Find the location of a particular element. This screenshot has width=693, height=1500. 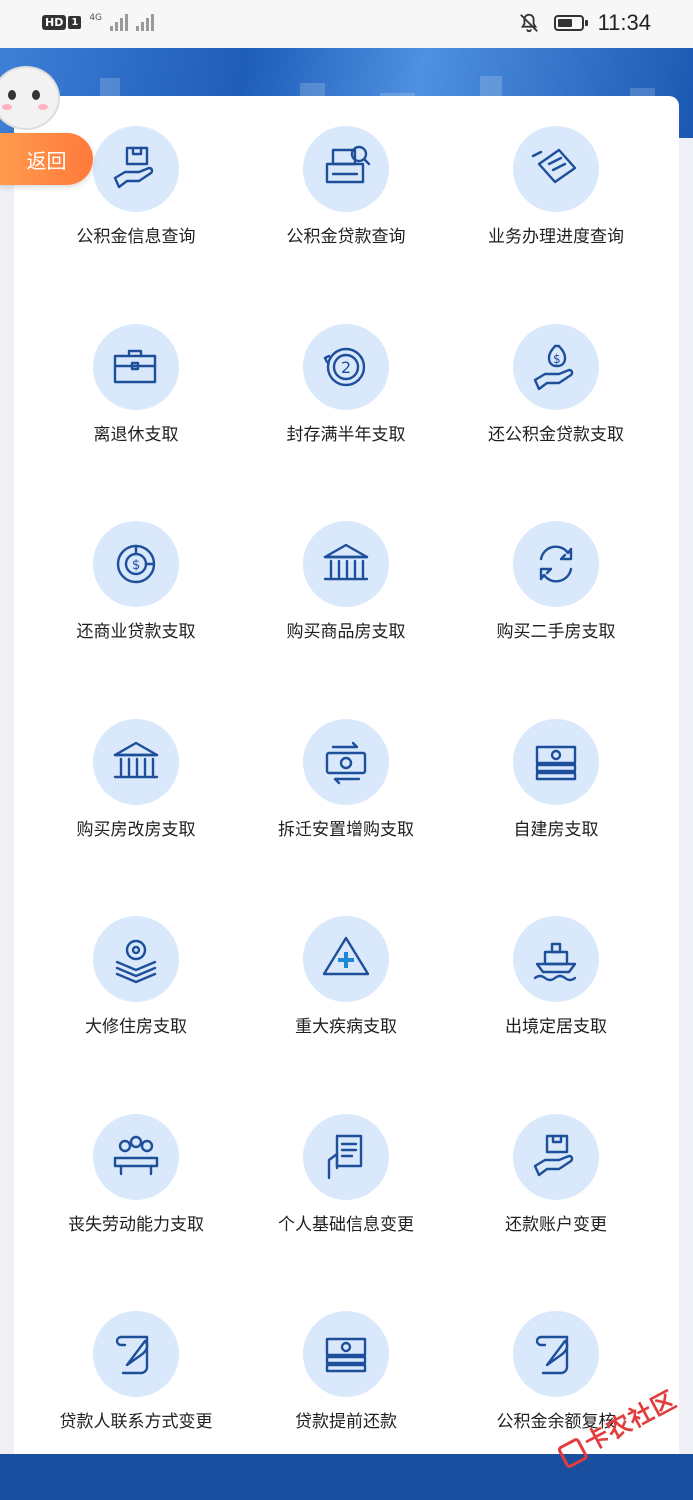

service-label: 重大疾病支取 is located at coordinates (346, 1027).